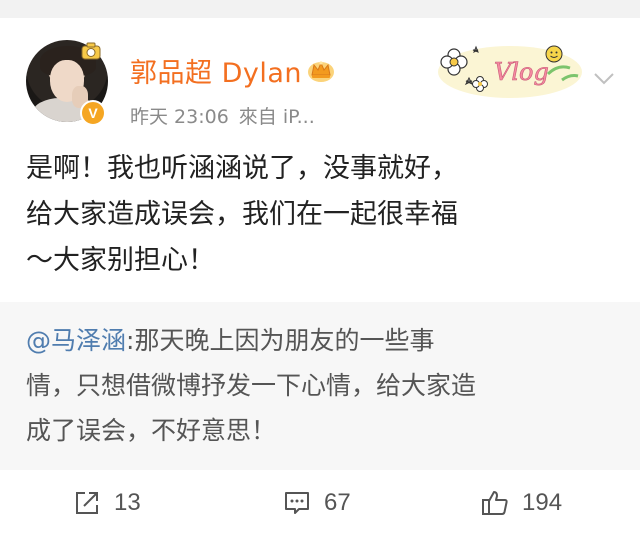 The width and height of the screenshot is (640, 536). Describe the element at coordinates (87, 503) in the screenshot. I see `share-arrow-icon` at that location.